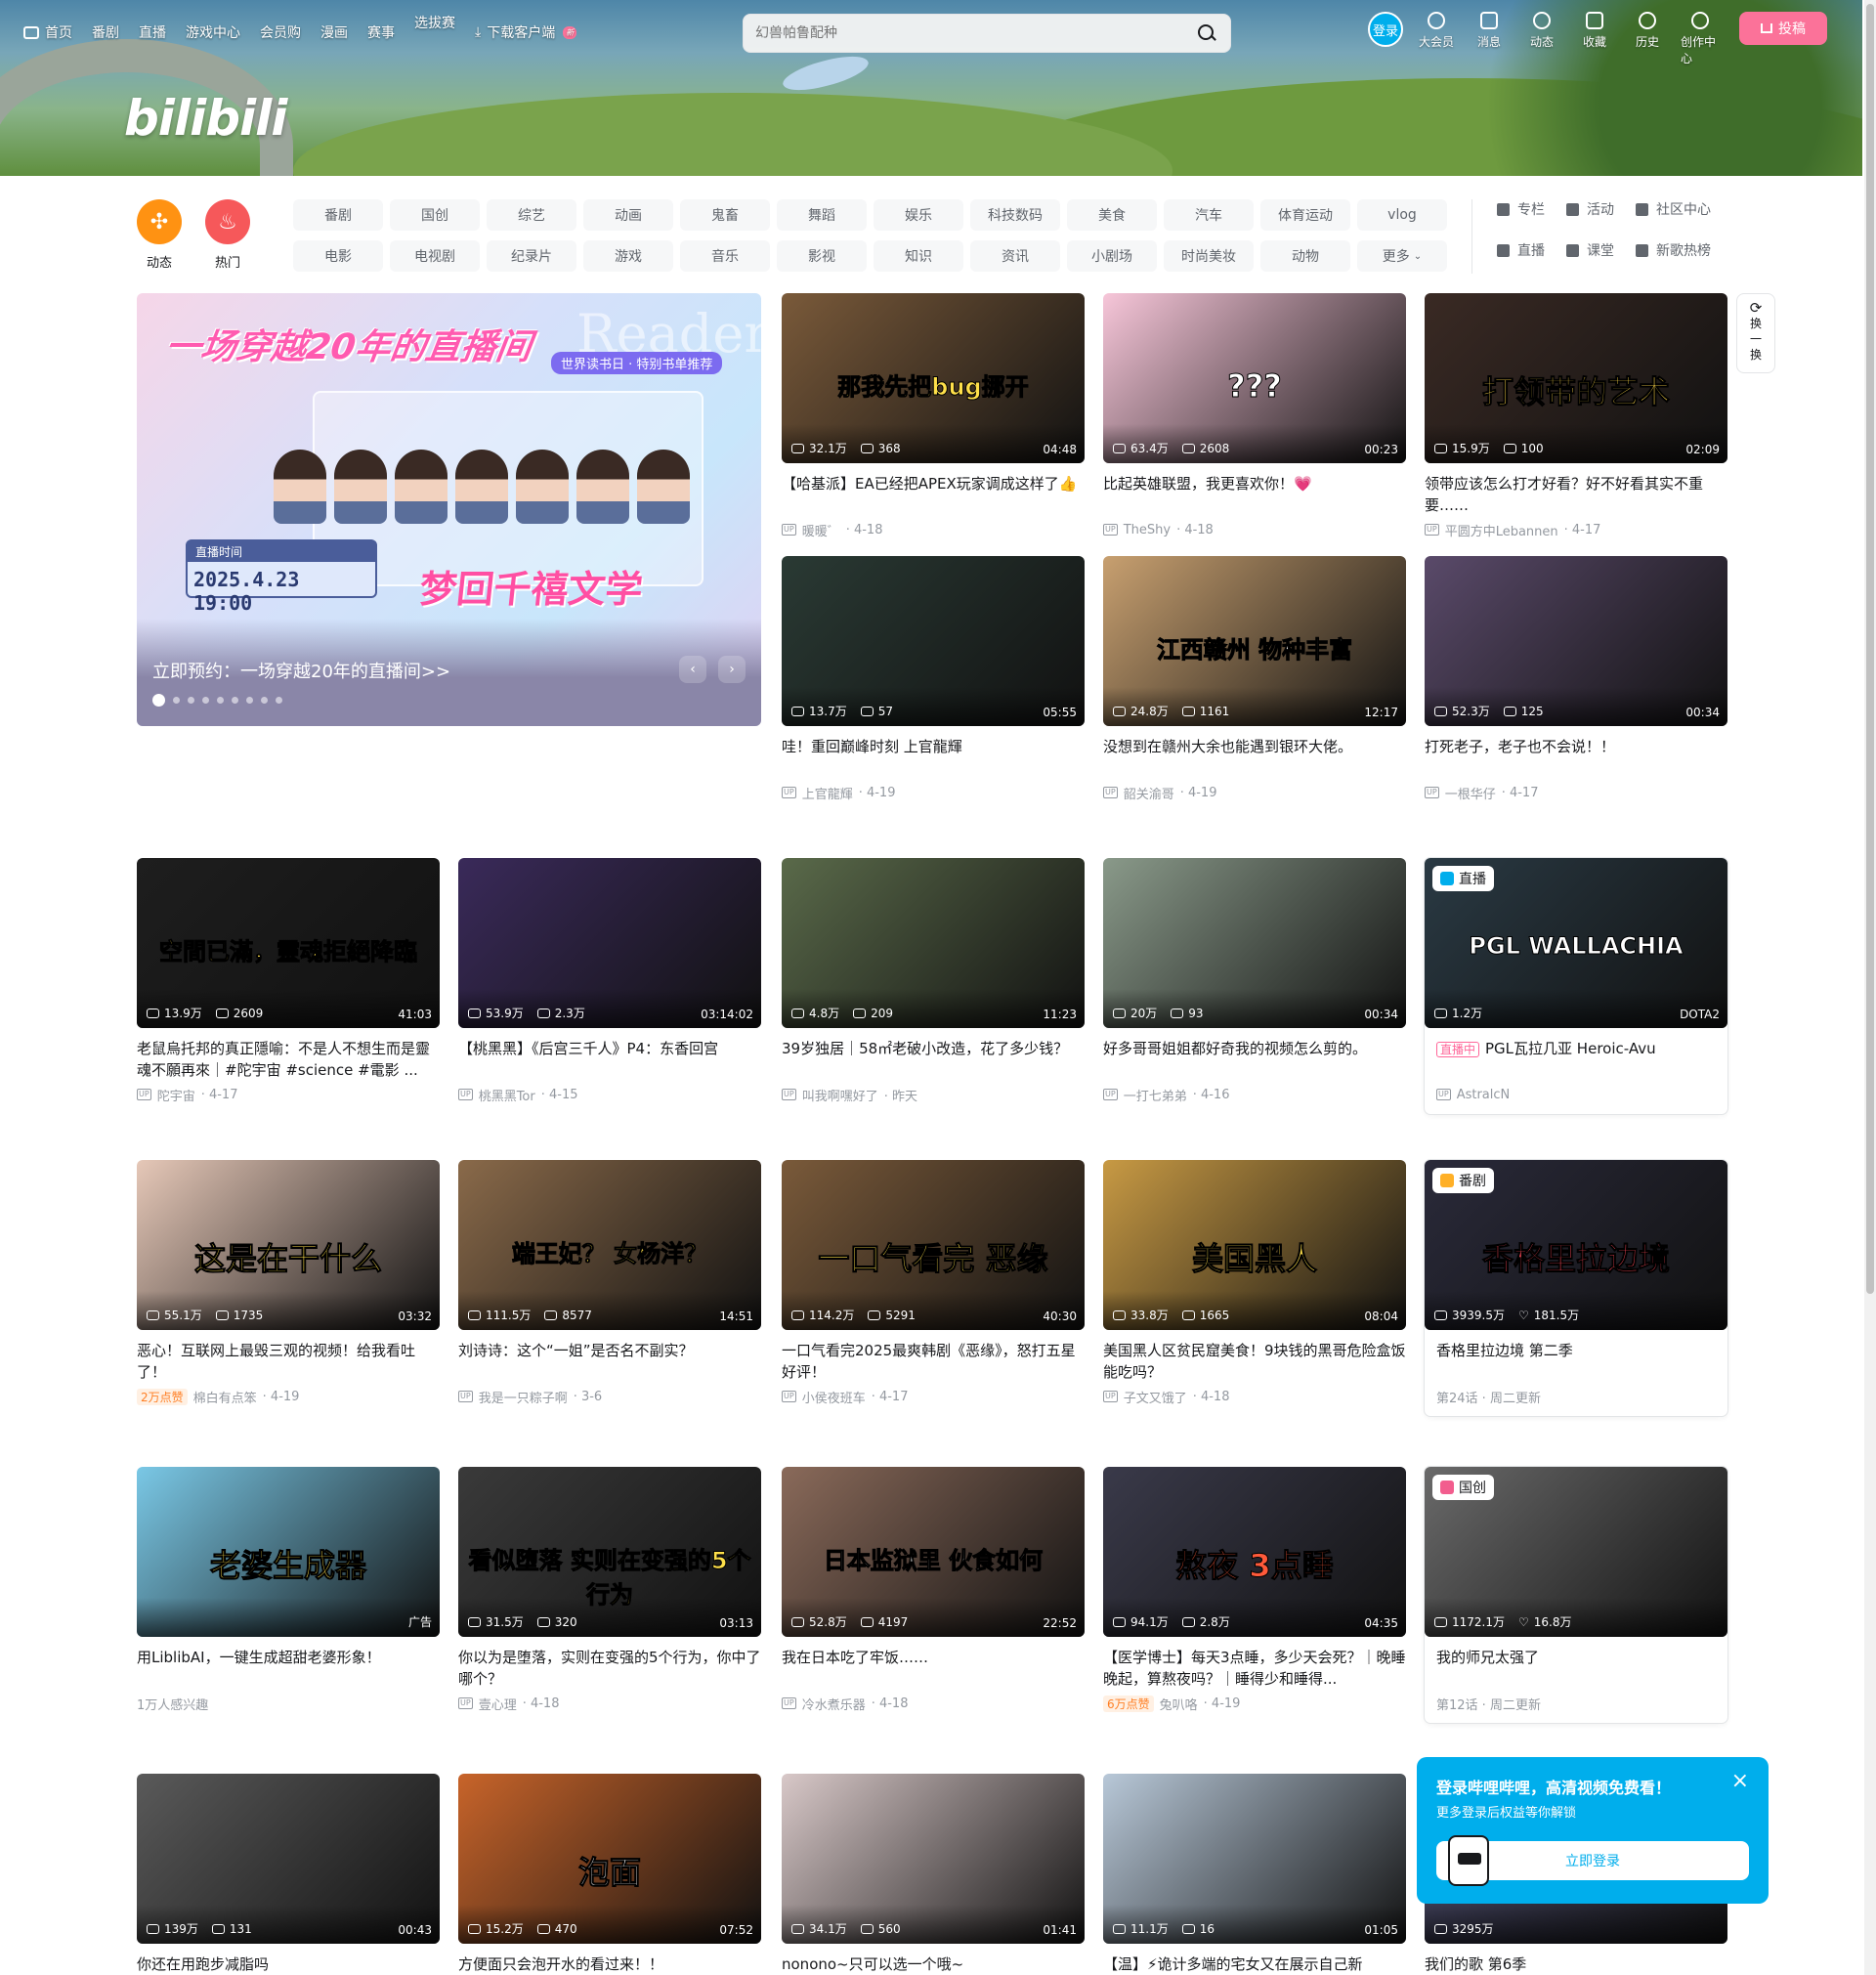 The image size is (1876, 1975). I want to click on uploader-name: 暖暖゛, so click(821, 530).